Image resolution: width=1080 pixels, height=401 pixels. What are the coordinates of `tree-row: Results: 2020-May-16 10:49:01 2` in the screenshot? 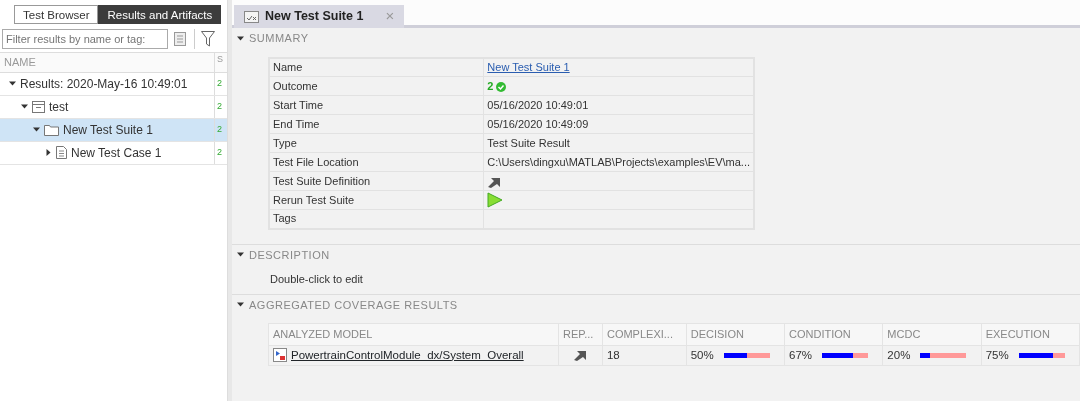 It's located at (113, 84).